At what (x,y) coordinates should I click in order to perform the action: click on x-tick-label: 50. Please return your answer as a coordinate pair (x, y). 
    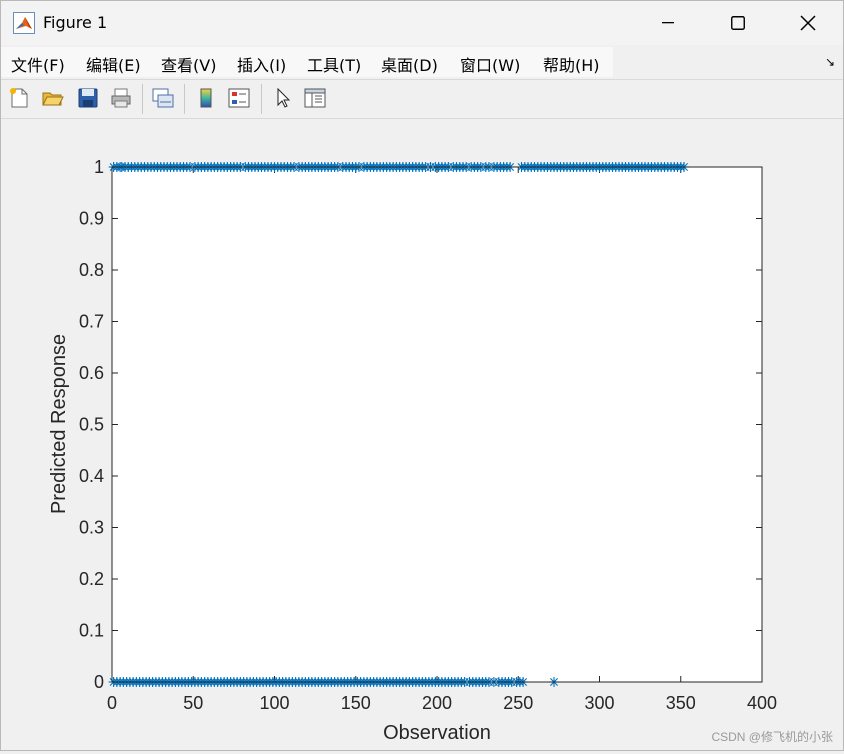
    Looking at the image, I should click on (193, 703).